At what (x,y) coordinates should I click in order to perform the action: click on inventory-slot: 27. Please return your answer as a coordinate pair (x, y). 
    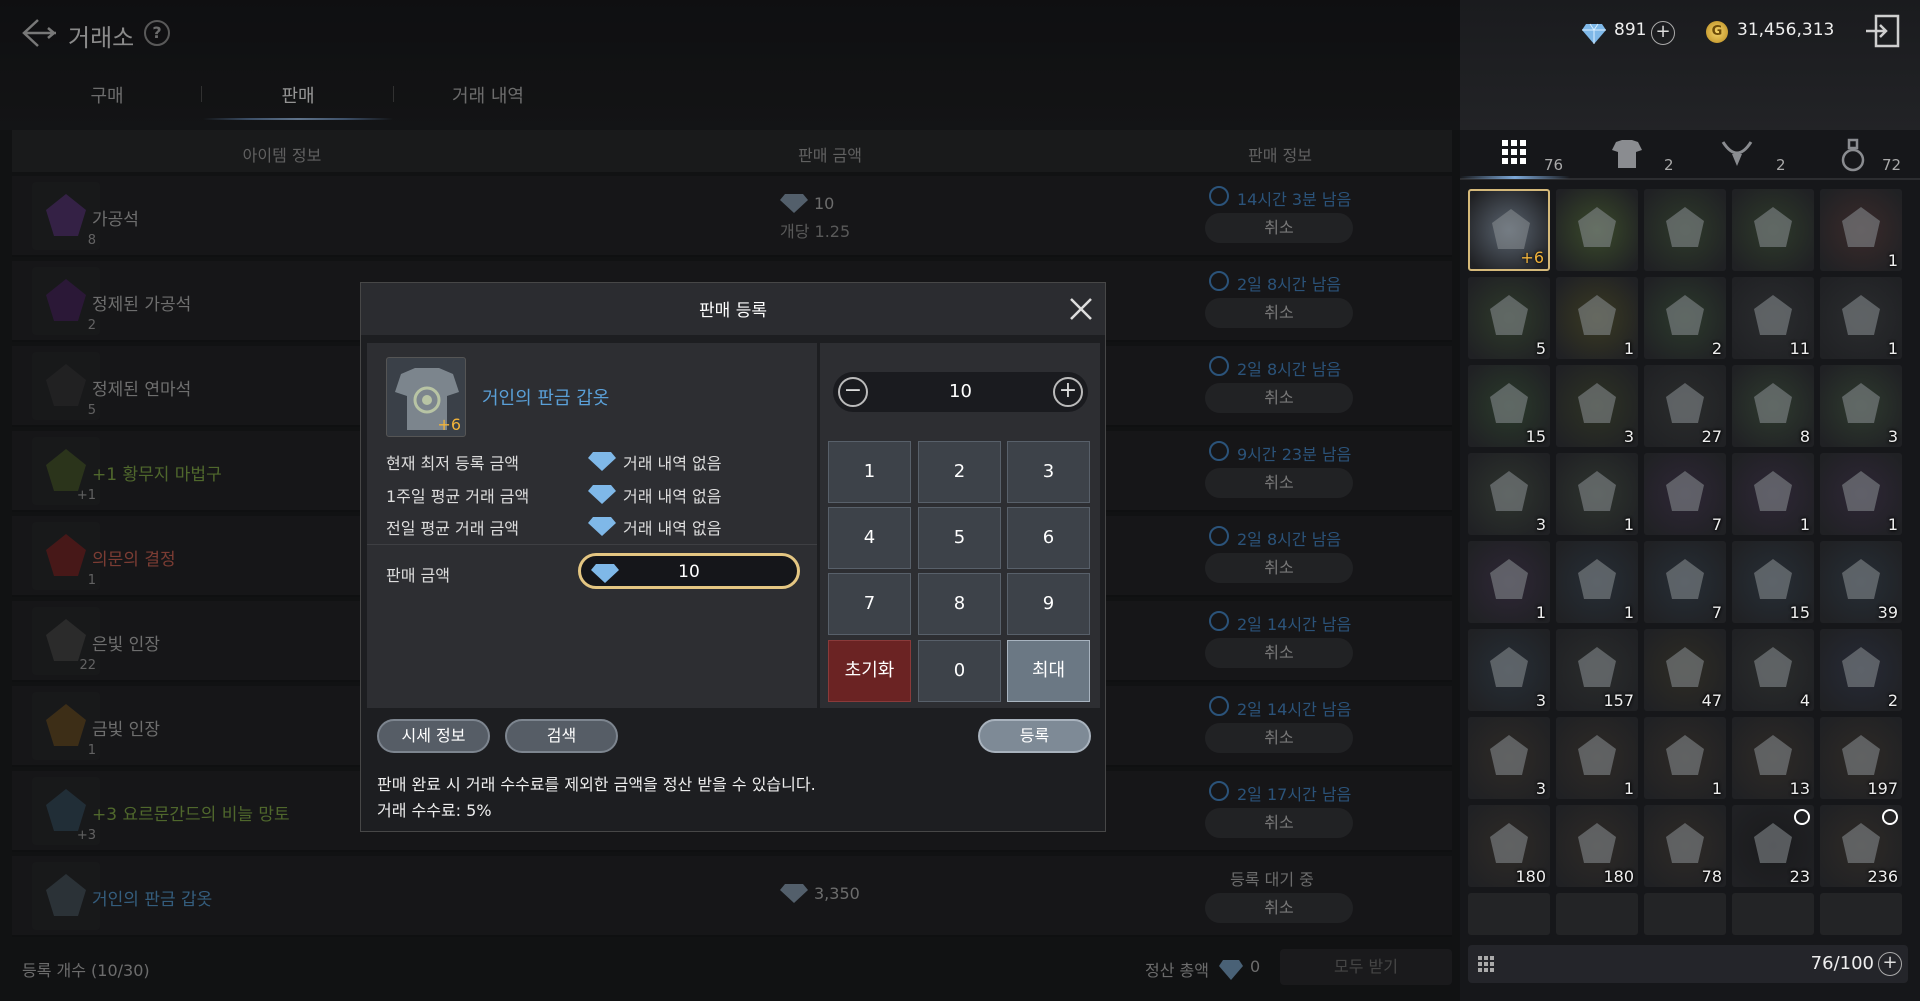
    Looking at the image, I should click on (1685, 406).